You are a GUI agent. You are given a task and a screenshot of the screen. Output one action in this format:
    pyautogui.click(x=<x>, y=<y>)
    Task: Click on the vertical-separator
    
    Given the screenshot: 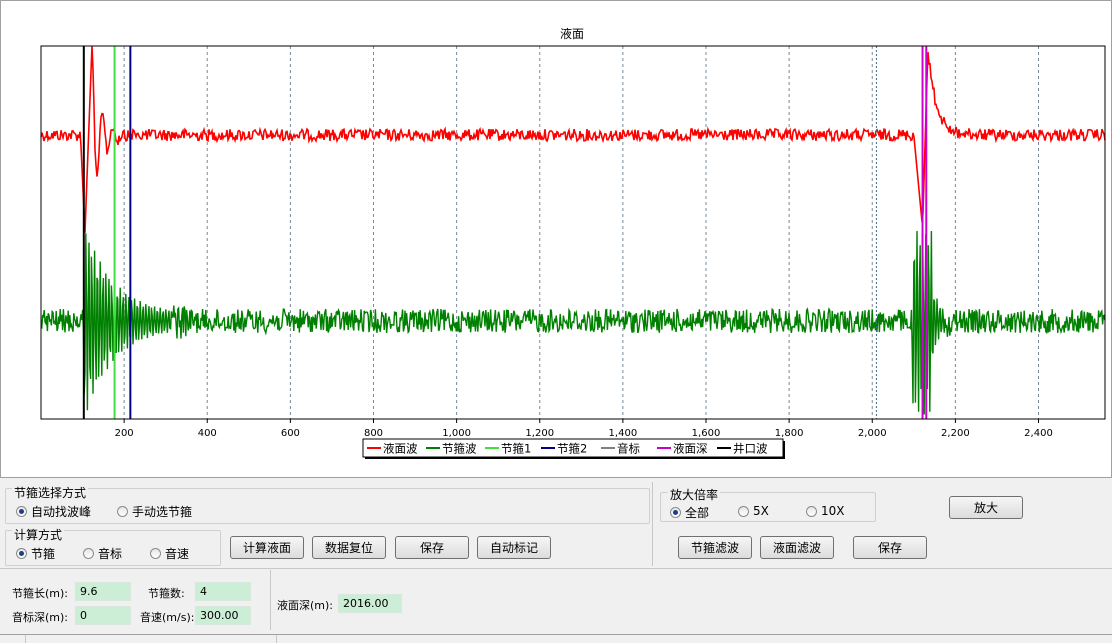 What is the action you would take?
    pyautogui.click(x=652, y=524)
    